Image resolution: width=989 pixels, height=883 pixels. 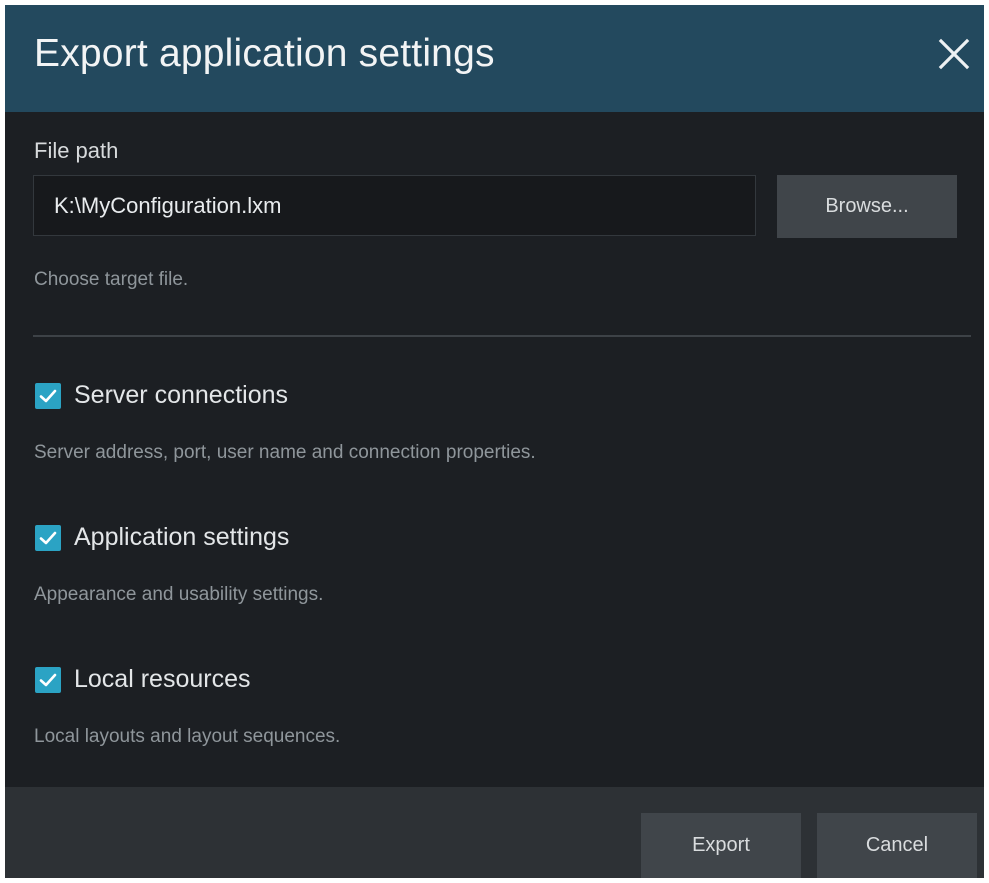 I want to click on local-resources-option: Local resources, so click(x=142, y=679).